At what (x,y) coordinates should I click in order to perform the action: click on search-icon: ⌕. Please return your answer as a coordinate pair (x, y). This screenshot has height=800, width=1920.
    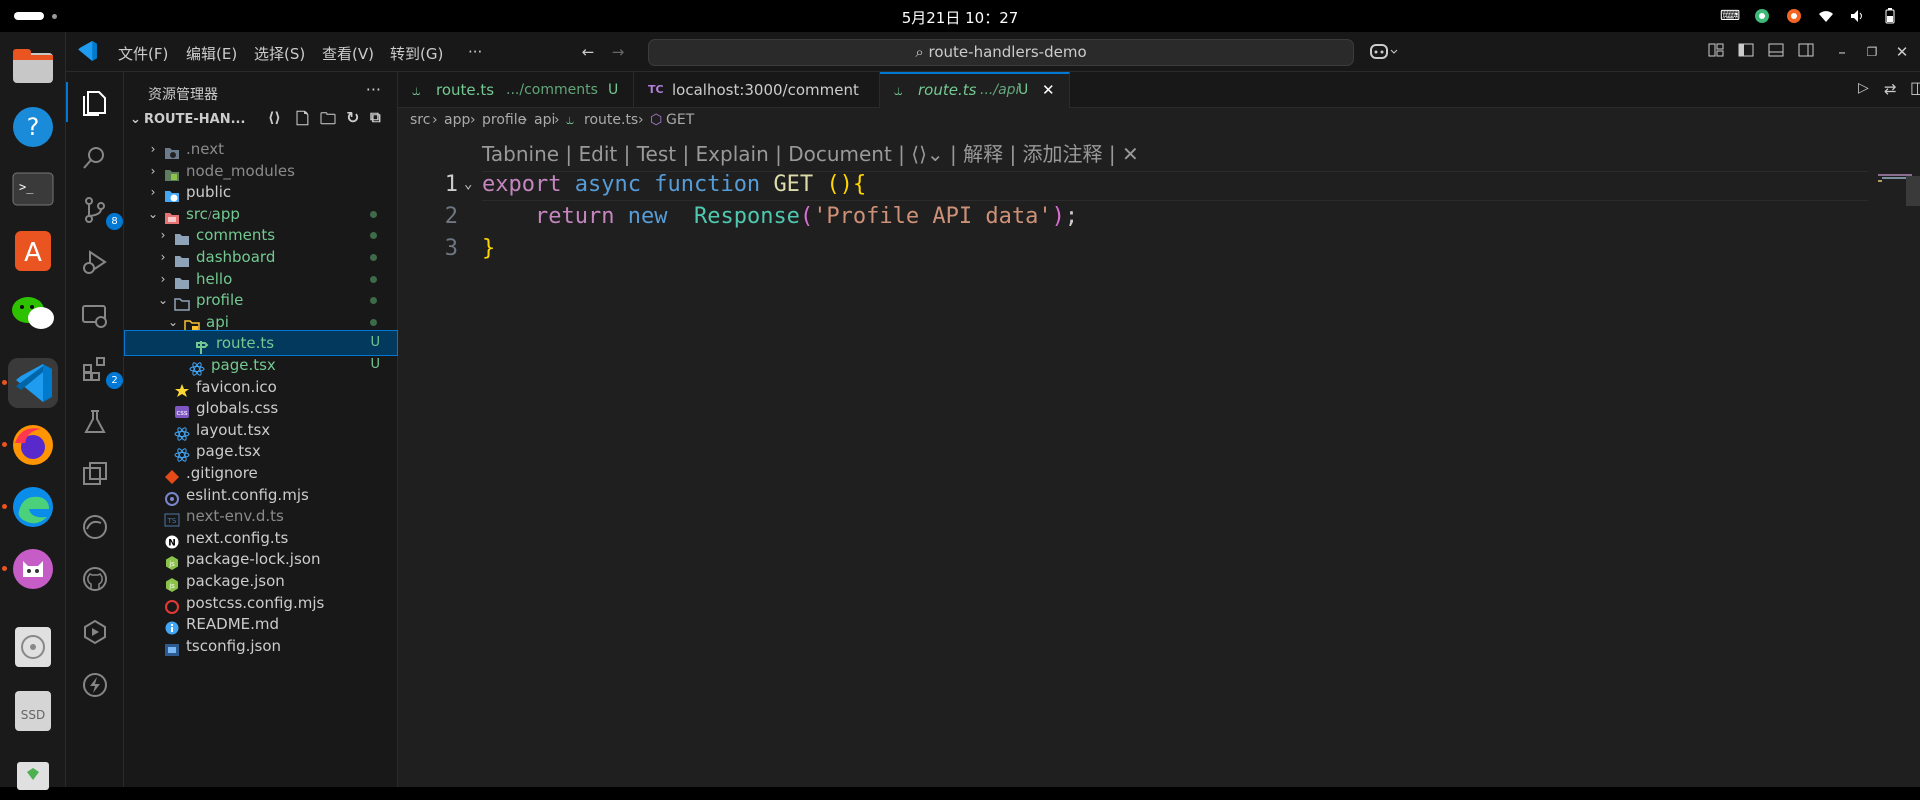
    Looking at the image, I should click on (922, 52).